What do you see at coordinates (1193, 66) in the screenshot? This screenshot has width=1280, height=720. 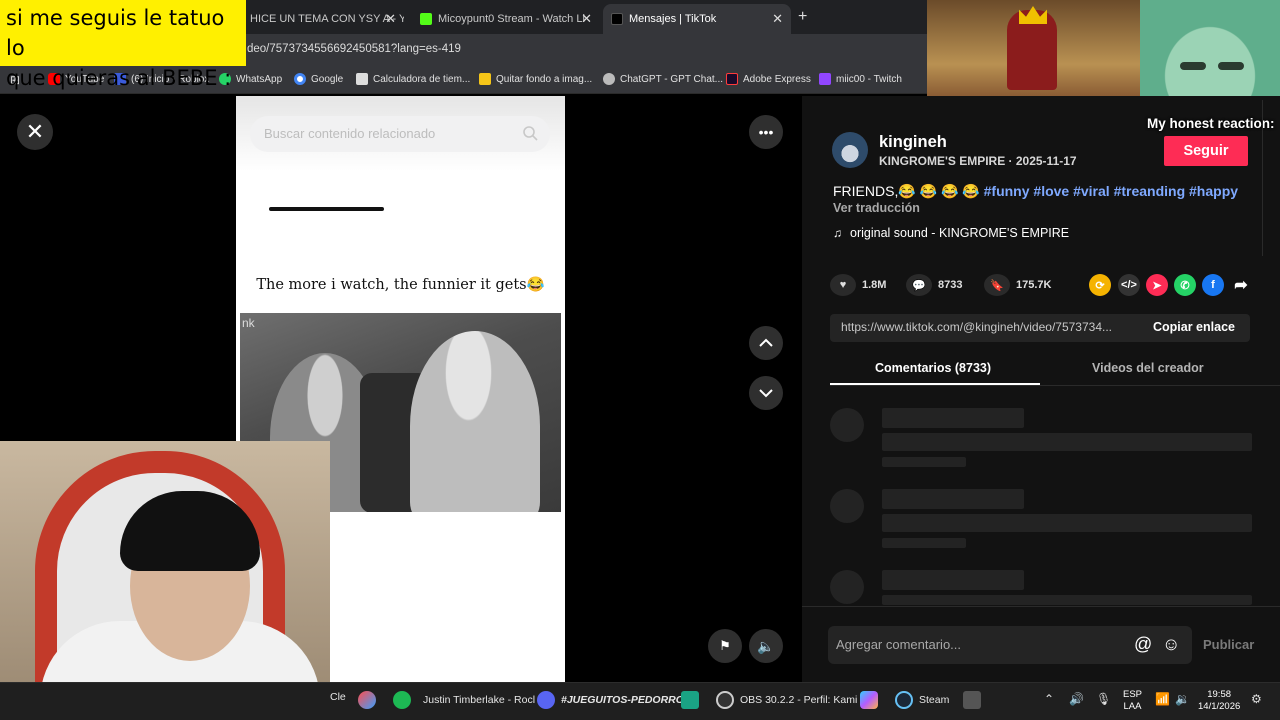 I see `eye` at bounding box center [1193, 66].